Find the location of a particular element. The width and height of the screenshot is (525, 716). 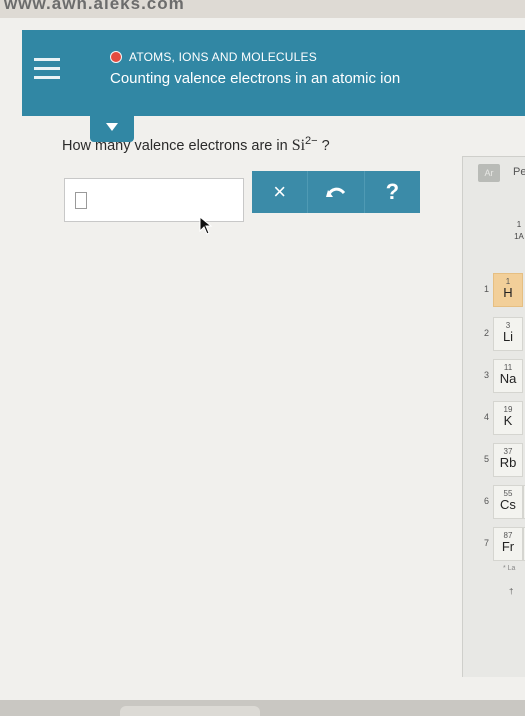

element-cell-li: 3 Li is located at coordinates (508, 334).